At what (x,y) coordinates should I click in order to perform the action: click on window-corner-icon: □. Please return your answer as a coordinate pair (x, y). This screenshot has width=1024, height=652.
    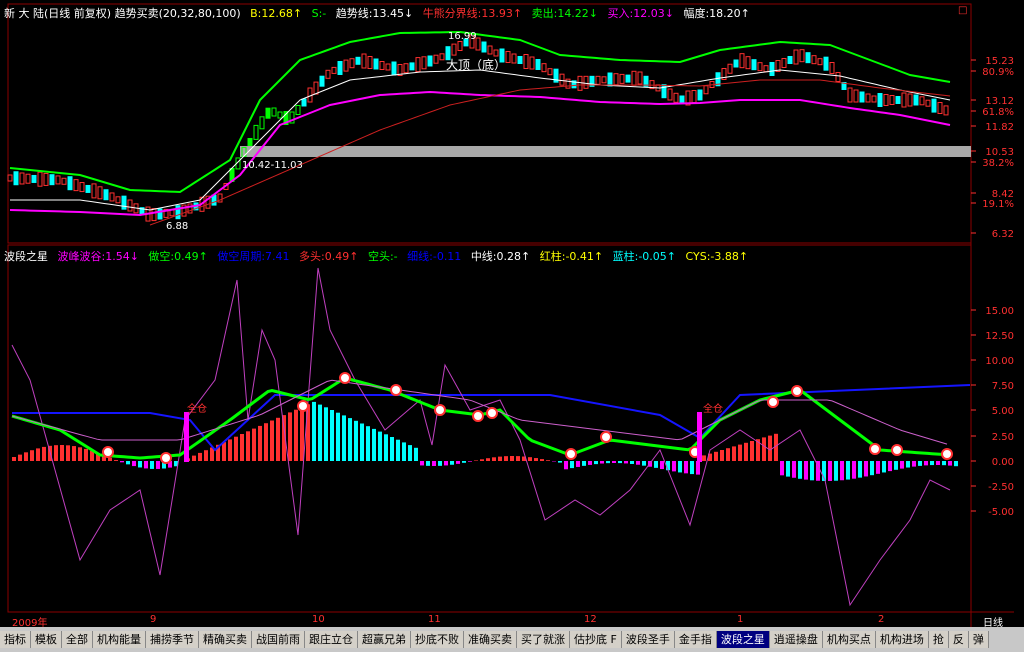
    Looking at the image, I should click on (962, 10).